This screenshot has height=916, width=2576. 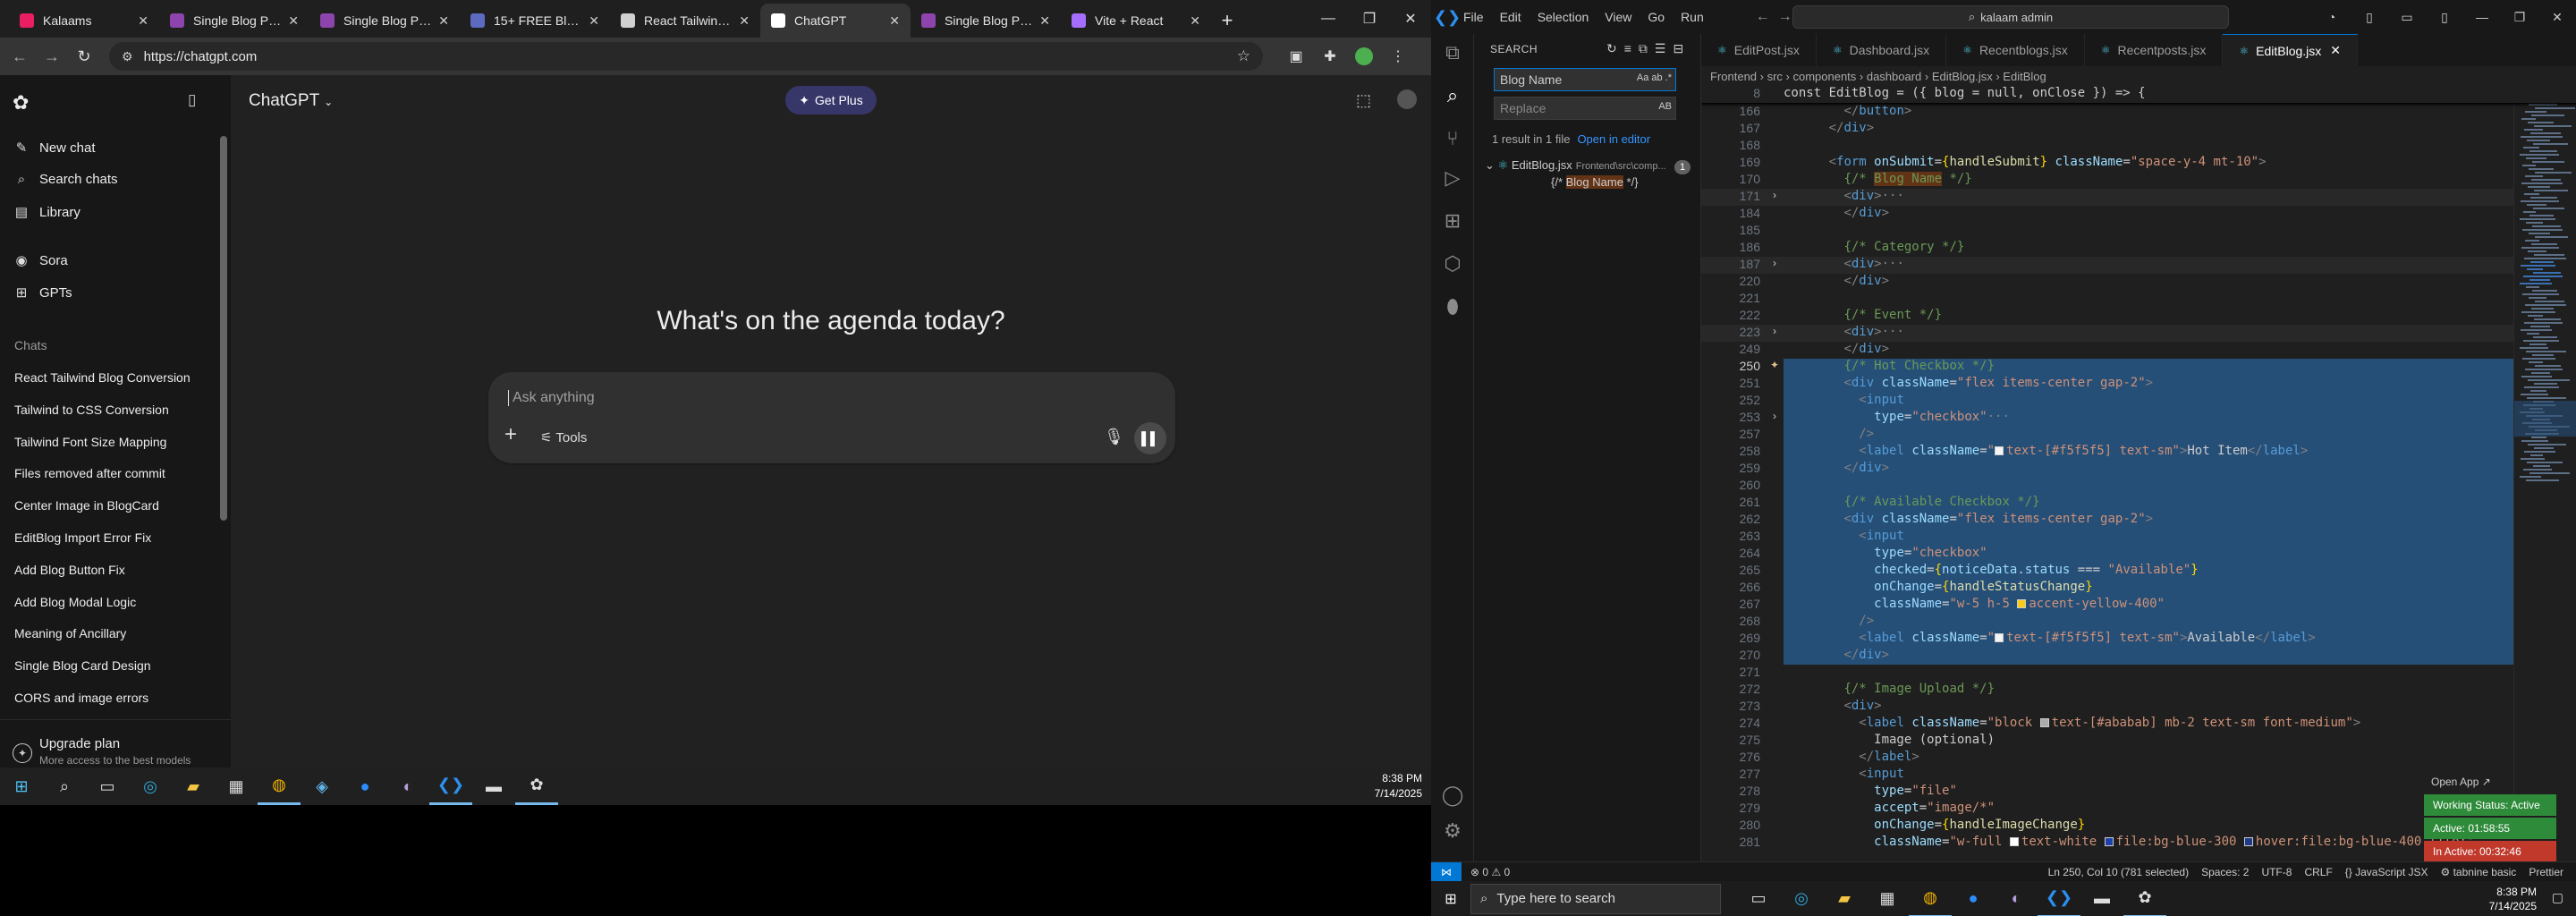 I want to click on time-tracker-badge: Working Status: Active, so click(x=2490, y=805).